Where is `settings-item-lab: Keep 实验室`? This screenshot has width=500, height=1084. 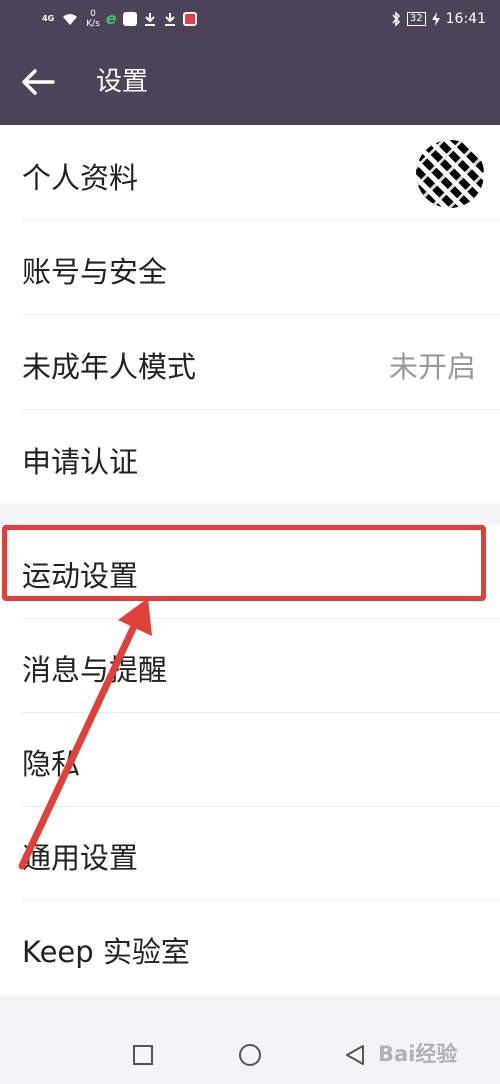 settings-item-lab: Keep 实验室 is located at coordinates (250, 948).